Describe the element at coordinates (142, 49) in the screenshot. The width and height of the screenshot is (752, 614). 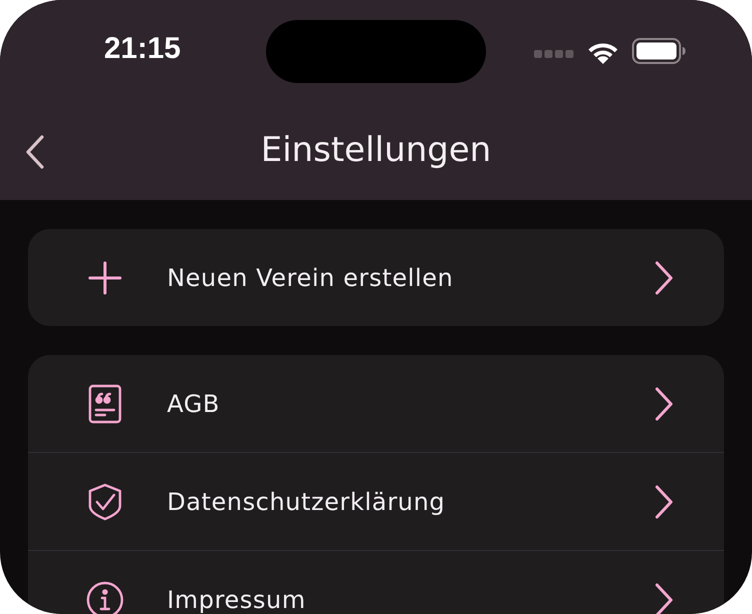
I see `status-time: 21:15` at that location.